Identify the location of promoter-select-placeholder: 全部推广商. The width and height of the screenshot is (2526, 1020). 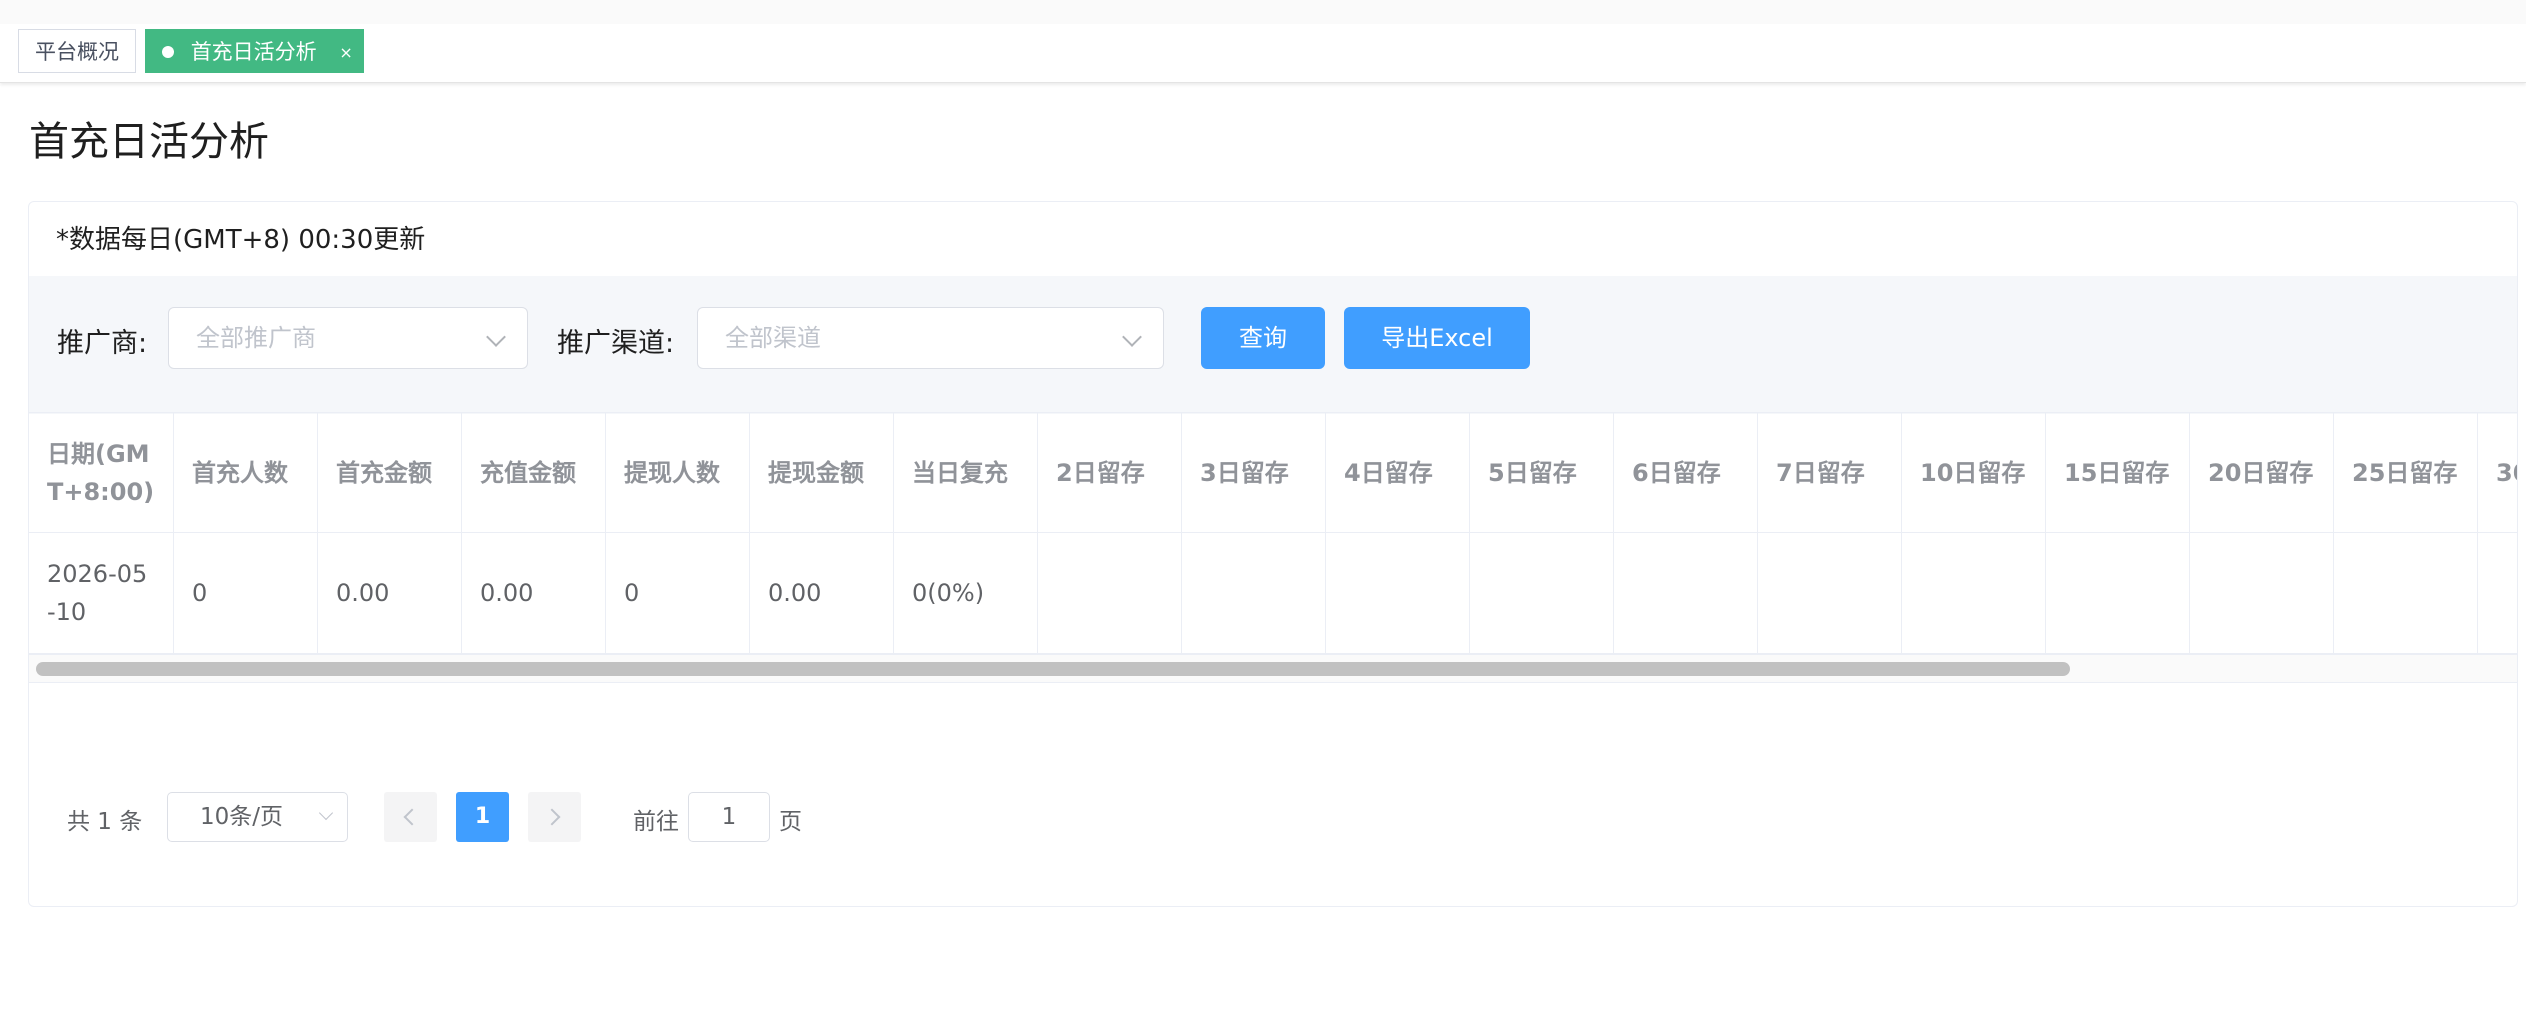
(256, 338).